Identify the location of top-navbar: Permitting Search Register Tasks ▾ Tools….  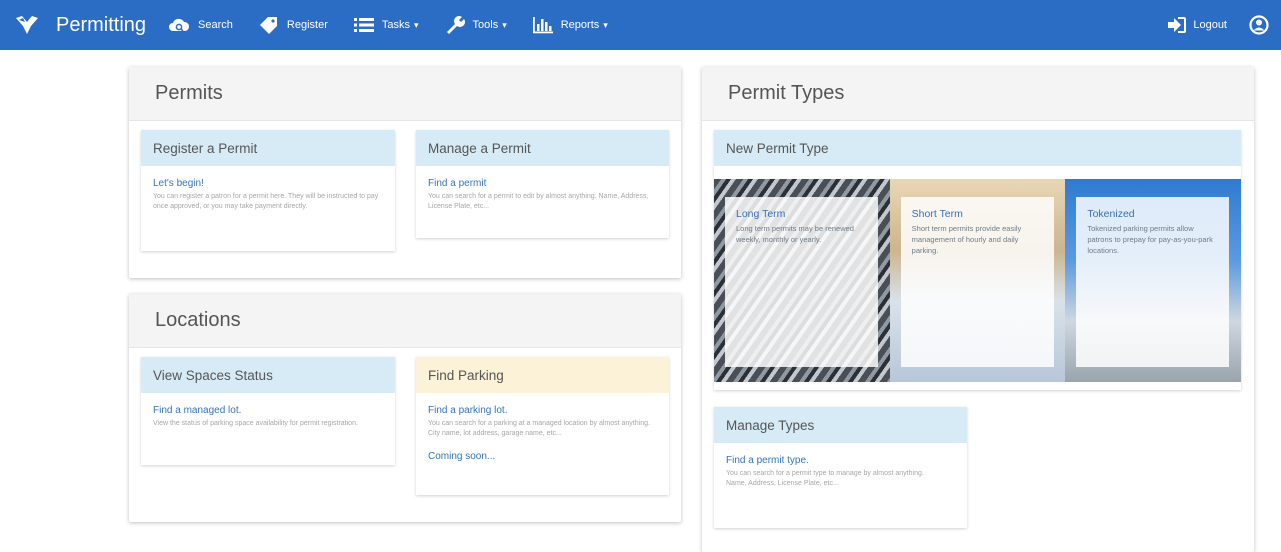
(640, 25).